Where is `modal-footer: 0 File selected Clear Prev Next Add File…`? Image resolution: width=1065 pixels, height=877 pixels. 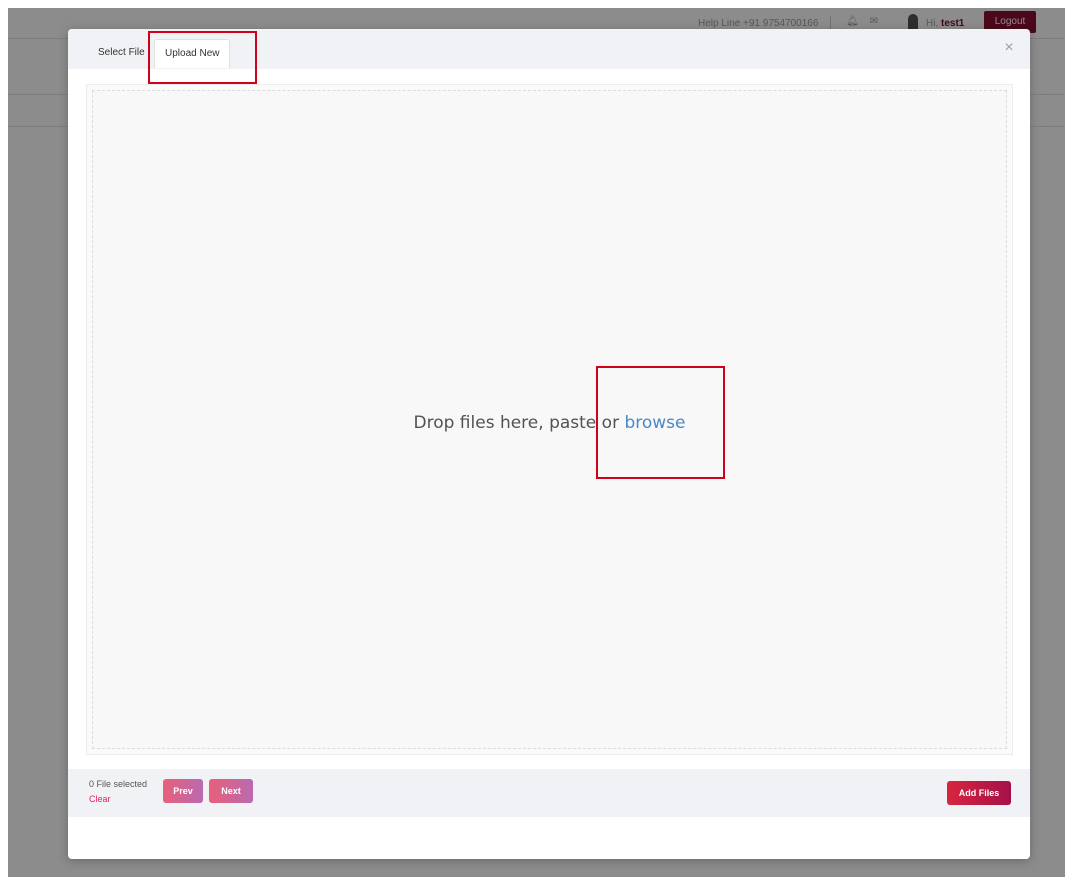 modal-footer: 0 File selected Clear Prev Next Add File… is located at coordinates (549, 793).